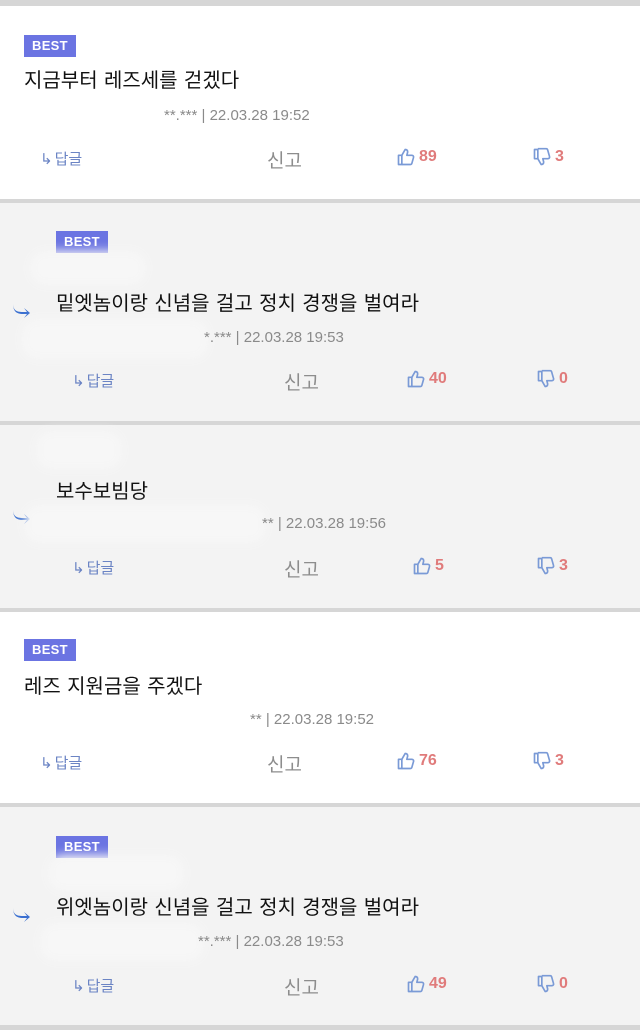 The width and height of the screenshot is (640, 1030). What do you see at coordinates (426, 984) in the screenshot?
I see `like-button: 49` at bounding box center [426, 984].